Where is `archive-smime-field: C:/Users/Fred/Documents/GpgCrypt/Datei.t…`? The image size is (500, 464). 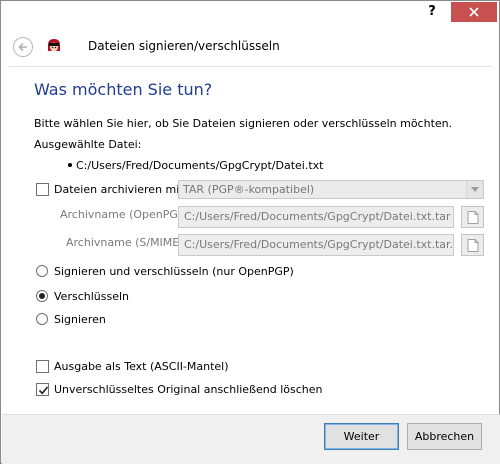
archive-smime-field: C:/Users/Fred/Documents/GpgCrypt/Datei.t… is located at coordinates (316, 245).